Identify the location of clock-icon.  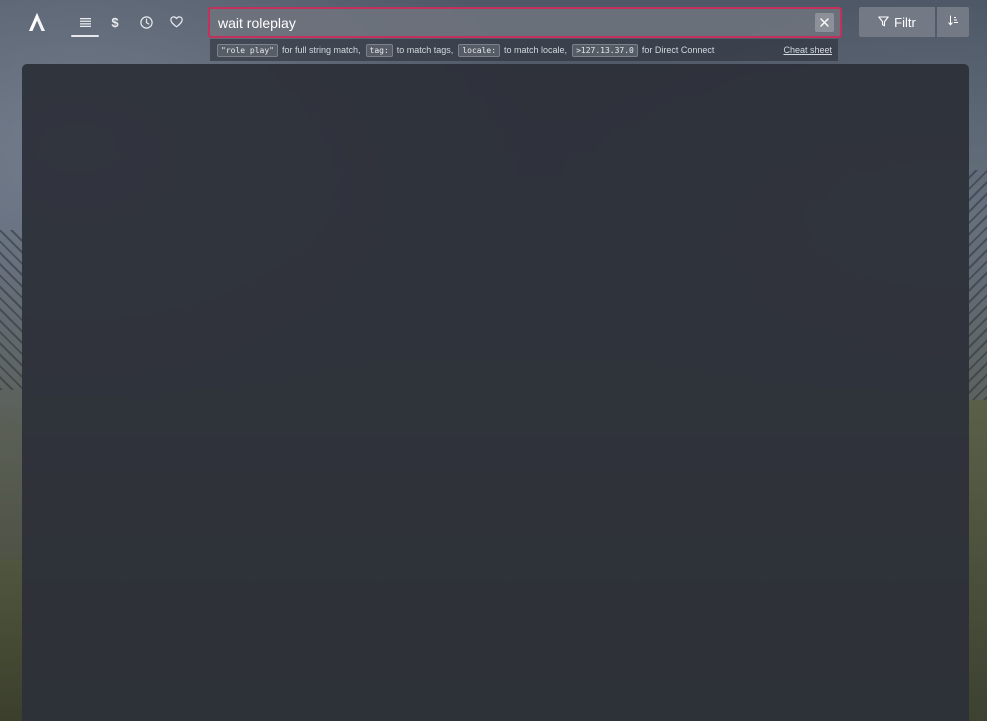
(146, 22).